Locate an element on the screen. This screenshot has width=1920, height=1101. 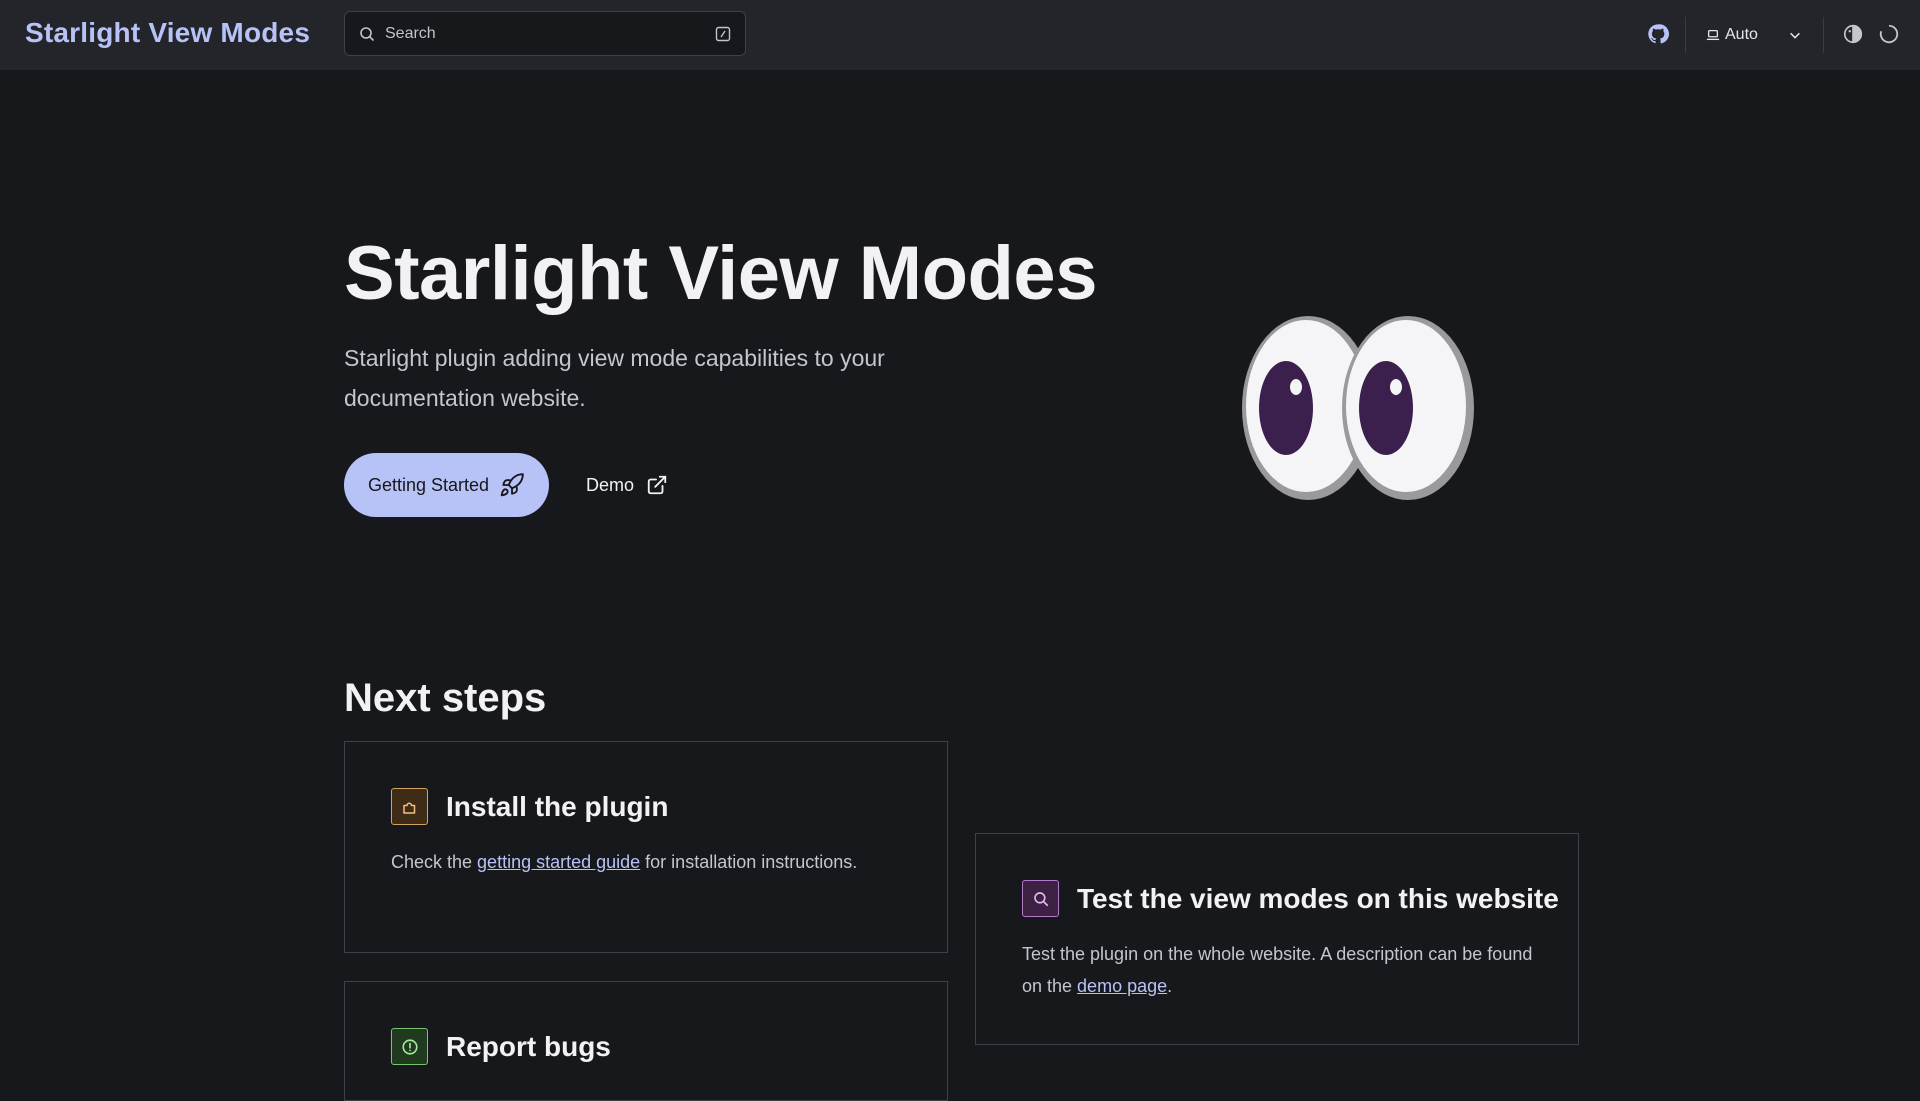
card-text-part: Check the is located at coordinates (434, 862).